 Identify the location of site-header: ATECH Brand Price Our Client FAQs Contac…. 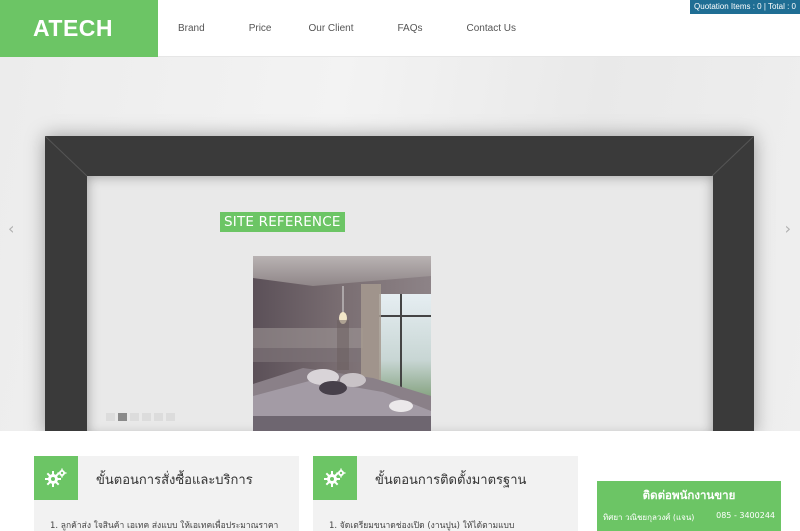
(400, 28).